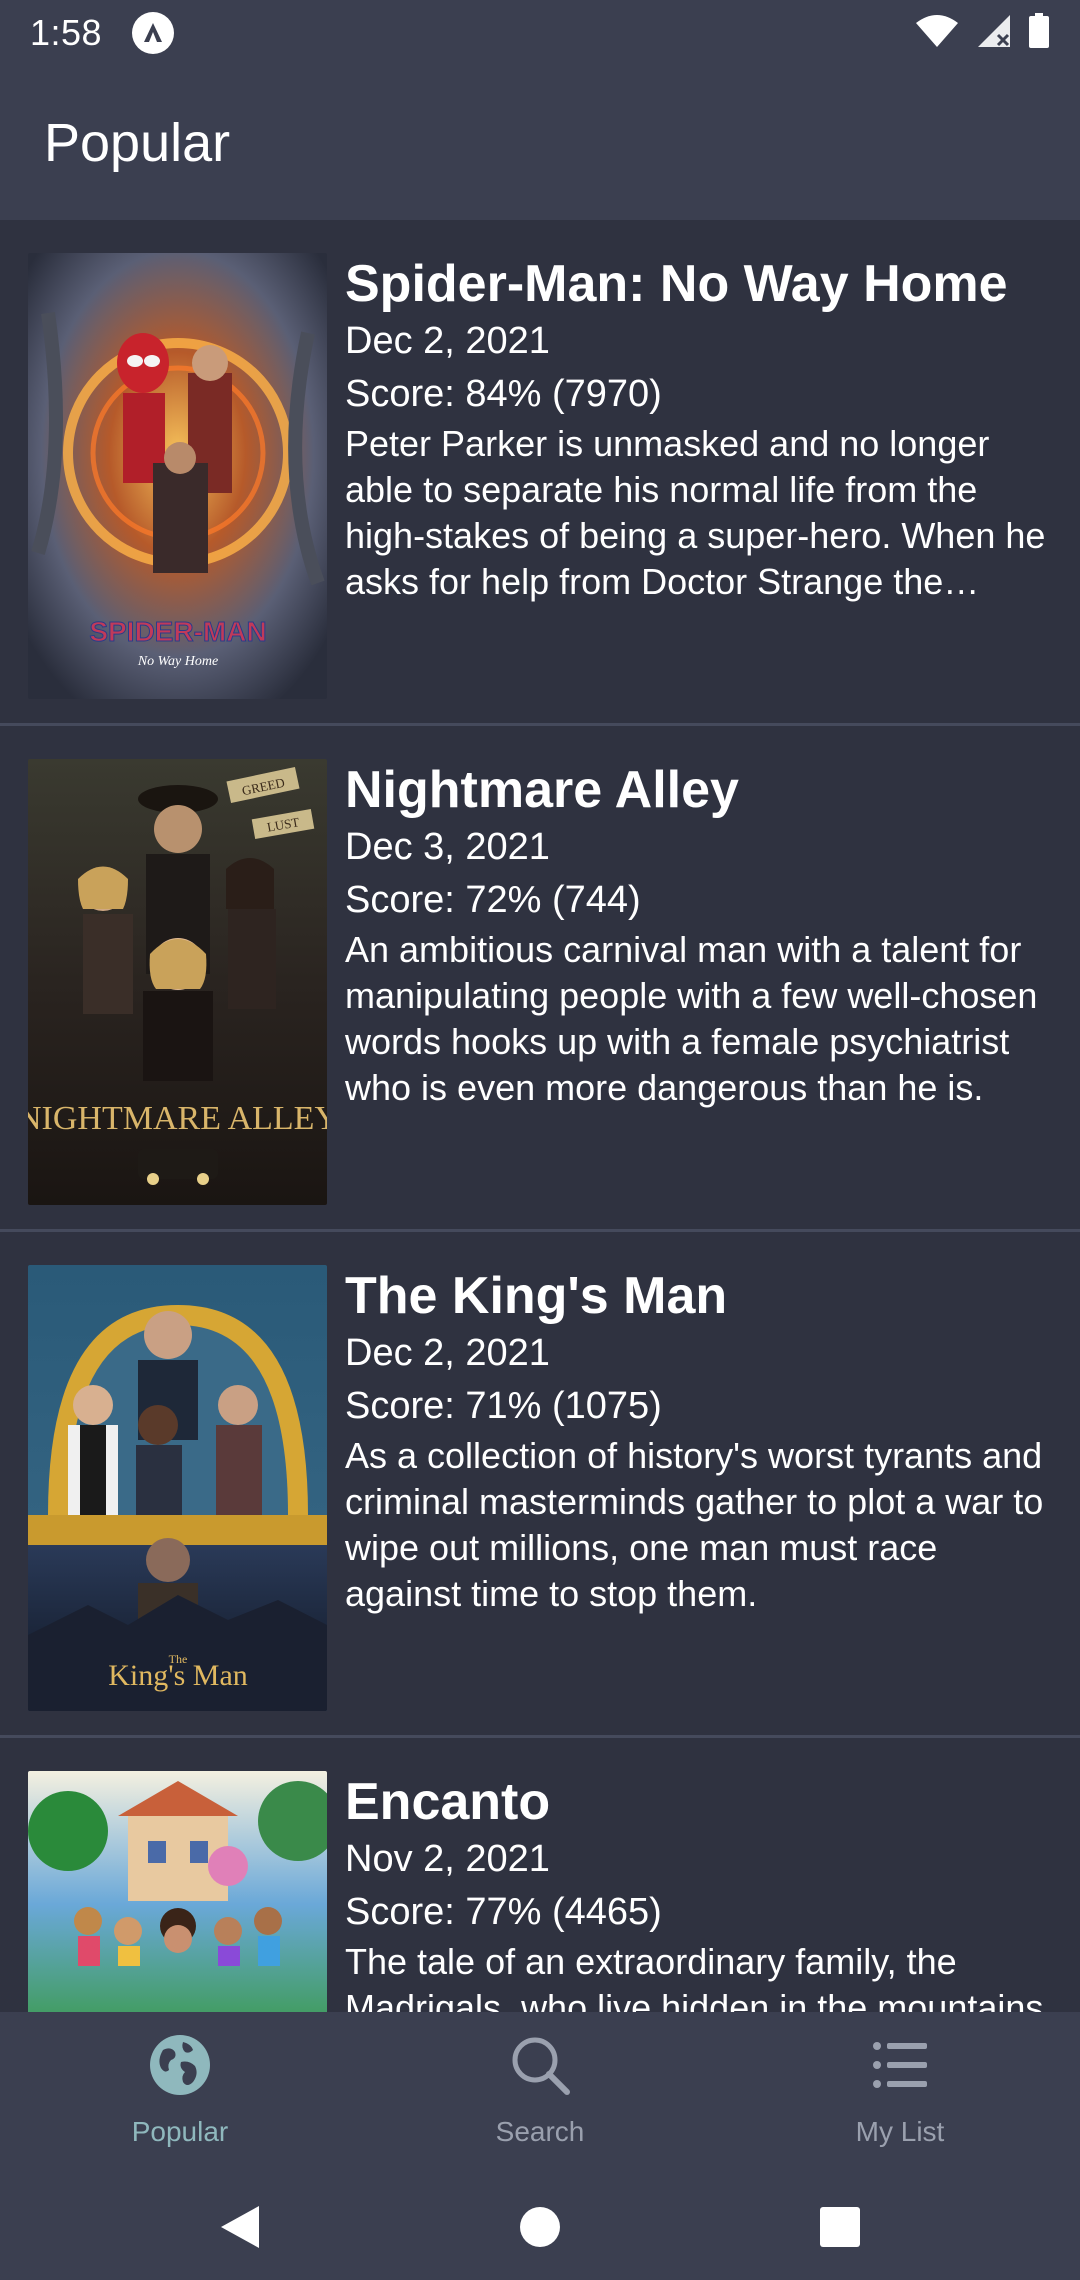  What do you see at coordinates (540, 2131) in the screenshot?
I see `nav-label: Search` at bounding box center [540, 2131].